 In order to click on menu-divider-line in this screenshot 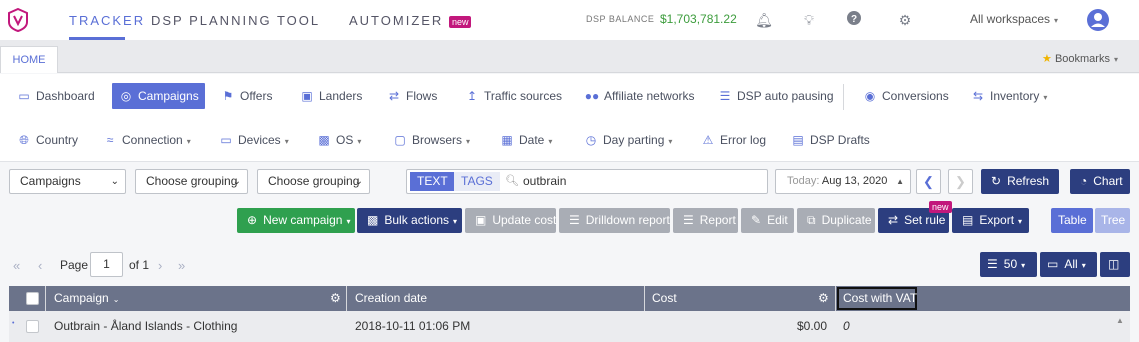, I will do `click(569, 161)`.